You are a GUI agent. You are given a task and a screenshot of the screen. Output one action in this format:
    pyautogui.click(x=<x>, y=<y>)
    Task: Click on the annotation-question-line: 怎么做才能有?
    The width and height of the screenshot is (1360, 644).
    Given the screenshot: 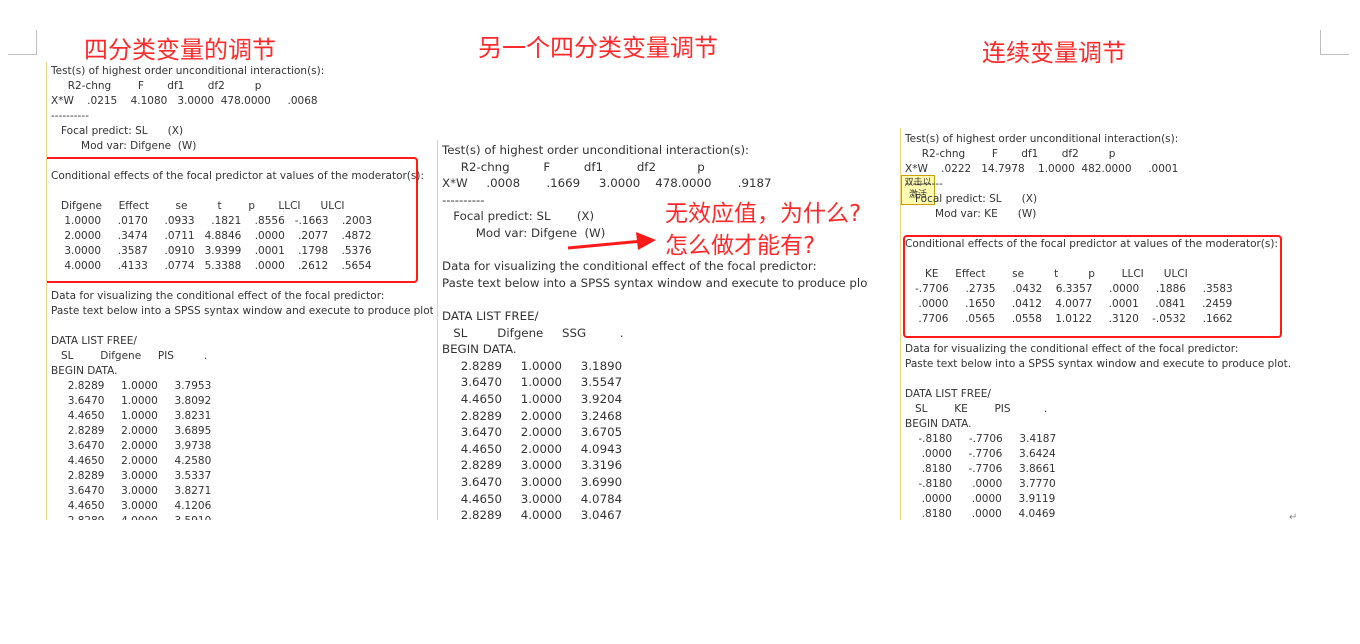 What is the action you would take?
    pyautogui.click(x=740, y=246)
    